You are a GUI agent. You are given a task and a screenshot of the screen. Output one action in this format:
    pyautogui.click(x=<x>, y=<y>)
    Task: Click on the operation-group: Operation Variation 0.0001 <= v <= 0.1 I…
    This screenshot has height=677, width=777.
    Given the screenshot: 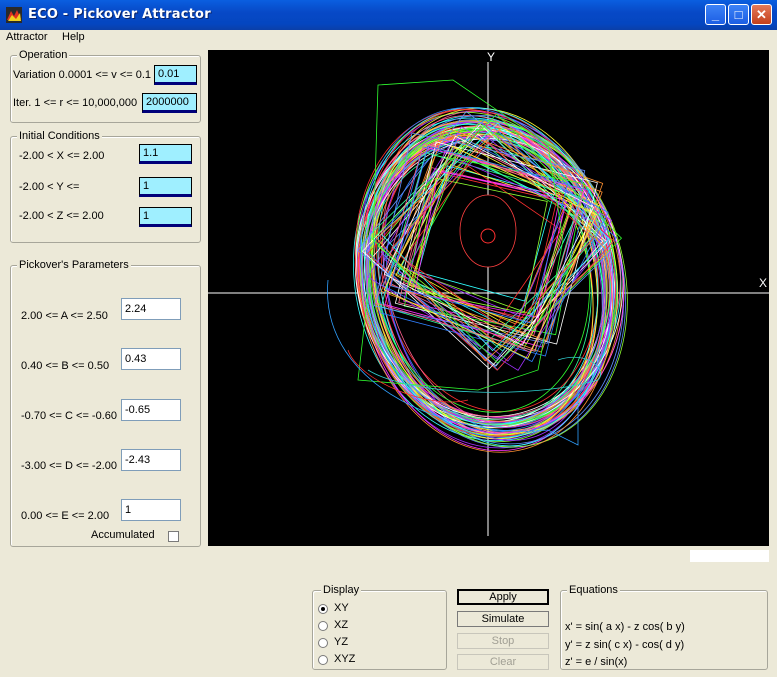 What is the action you would take?
    pyautogui.click(x=105, y=86)
    